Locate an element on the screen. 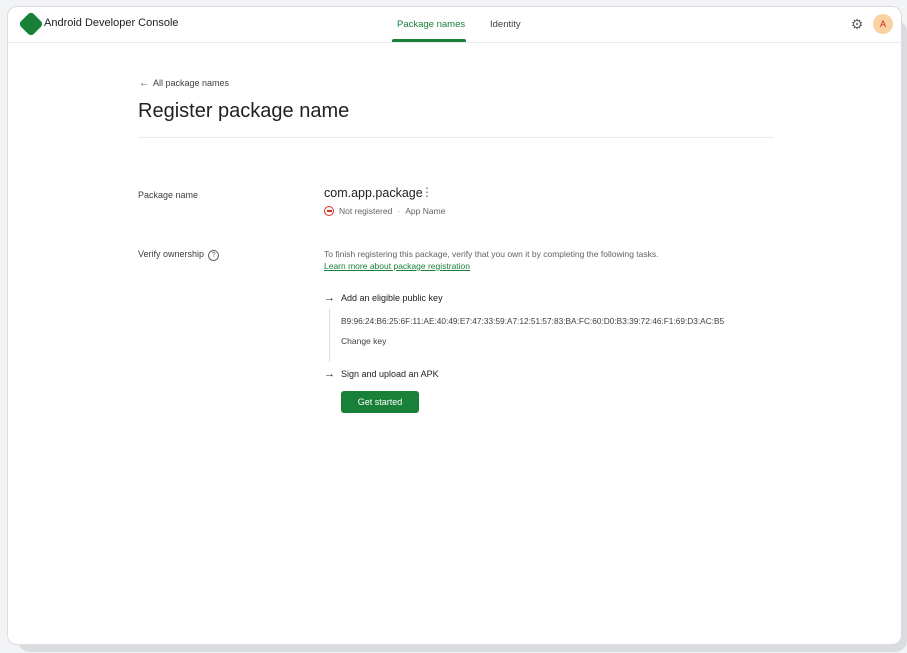 The width and height of the screenshot is (907, 653). help-icon: ? is located at coordinates (214, 255).